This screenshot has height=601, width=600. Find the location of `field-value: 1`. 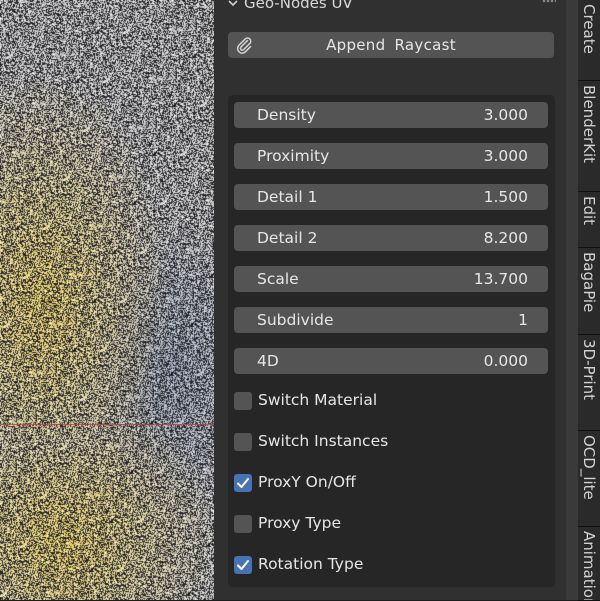

field-value: 1 is located at coordinates (523, 320).